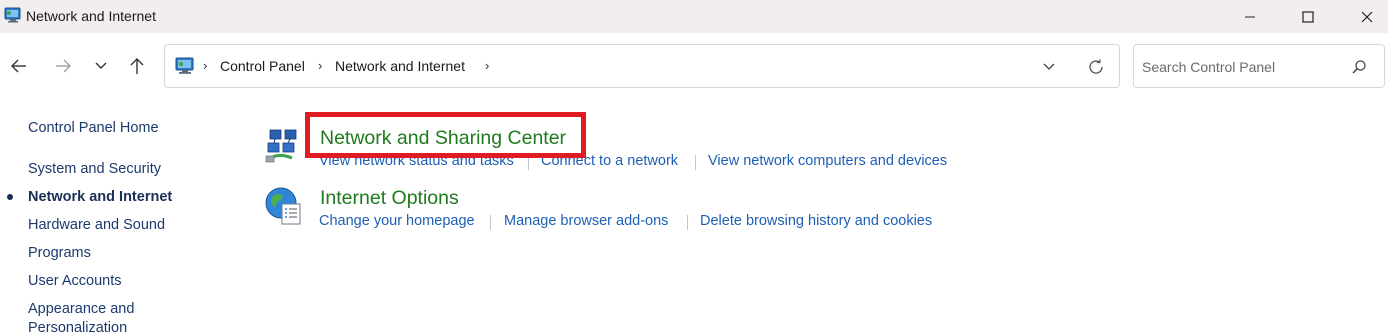 The image size is (1388, 334). What do you see at coordinates (94, 169) in the screenshot?
I see `sidebar-item-system-and-security: System and Security` at bounding box center [94, 169].